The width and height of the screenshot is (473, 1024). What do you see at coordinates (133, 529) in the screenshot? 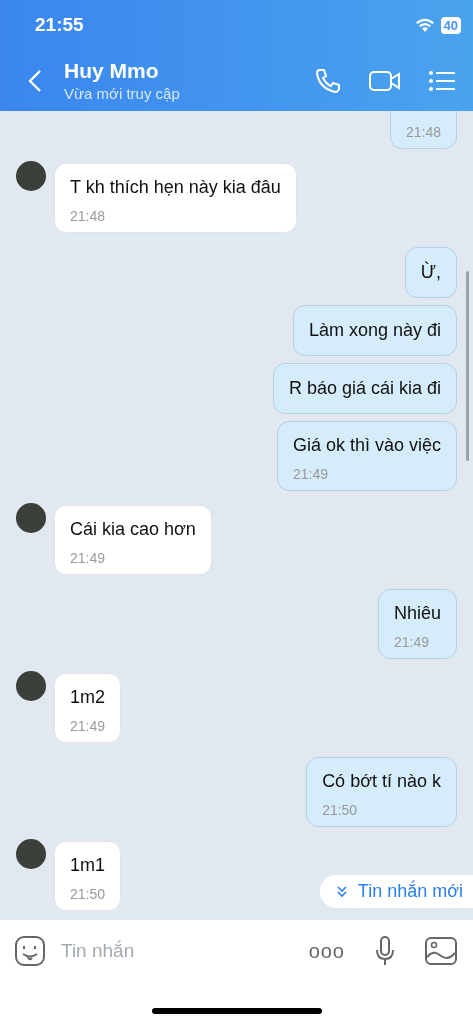
I see `message-text: Cái kia cao hơn` at bounding box center [133, 529].